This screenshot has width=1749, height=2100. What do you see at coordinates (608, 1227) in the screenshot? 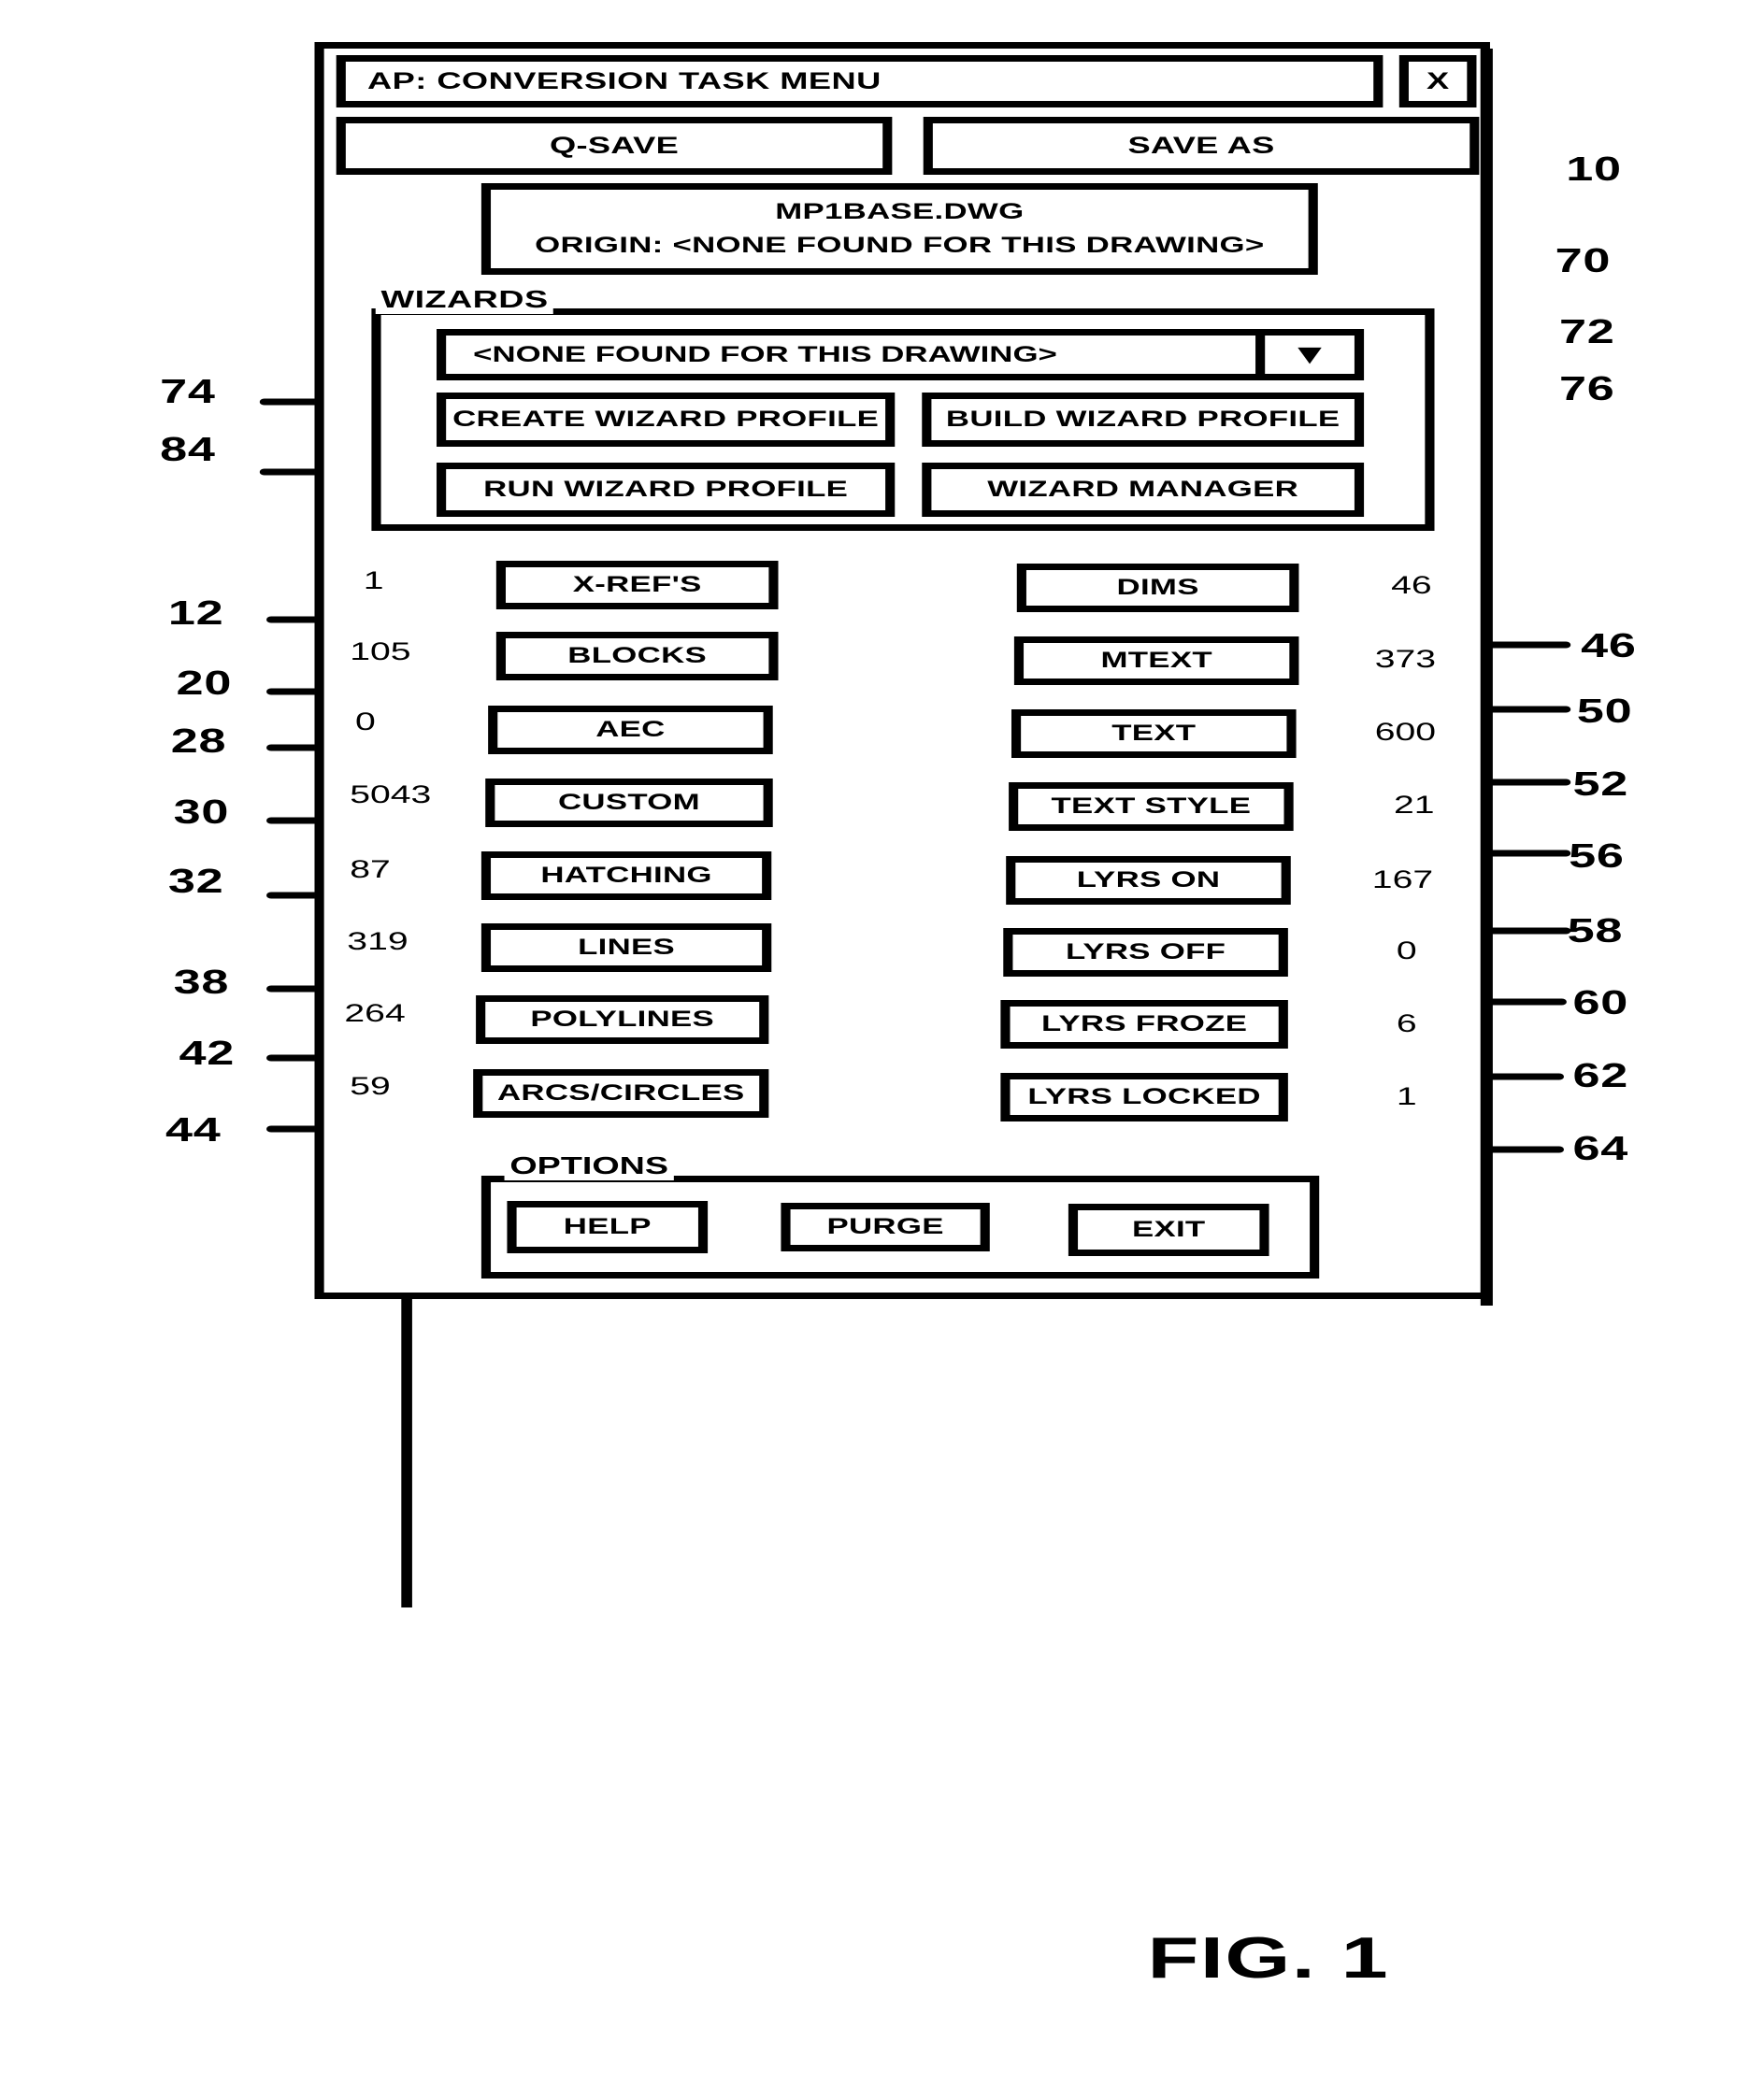
I see `help-button: HELP` at bounding box center [608, 1227].